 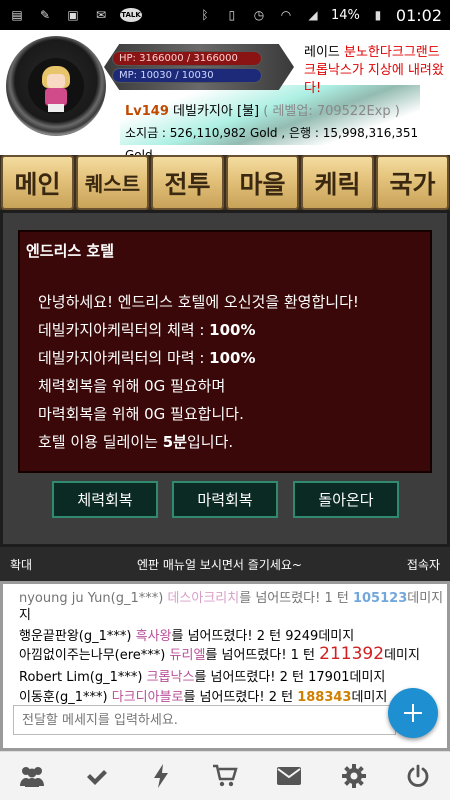 What do you see at coordinates (187, 58) in the screenshot?
I see `hp-bar: HP: 3166000 / 3166000` at bounding box center [187, 58].